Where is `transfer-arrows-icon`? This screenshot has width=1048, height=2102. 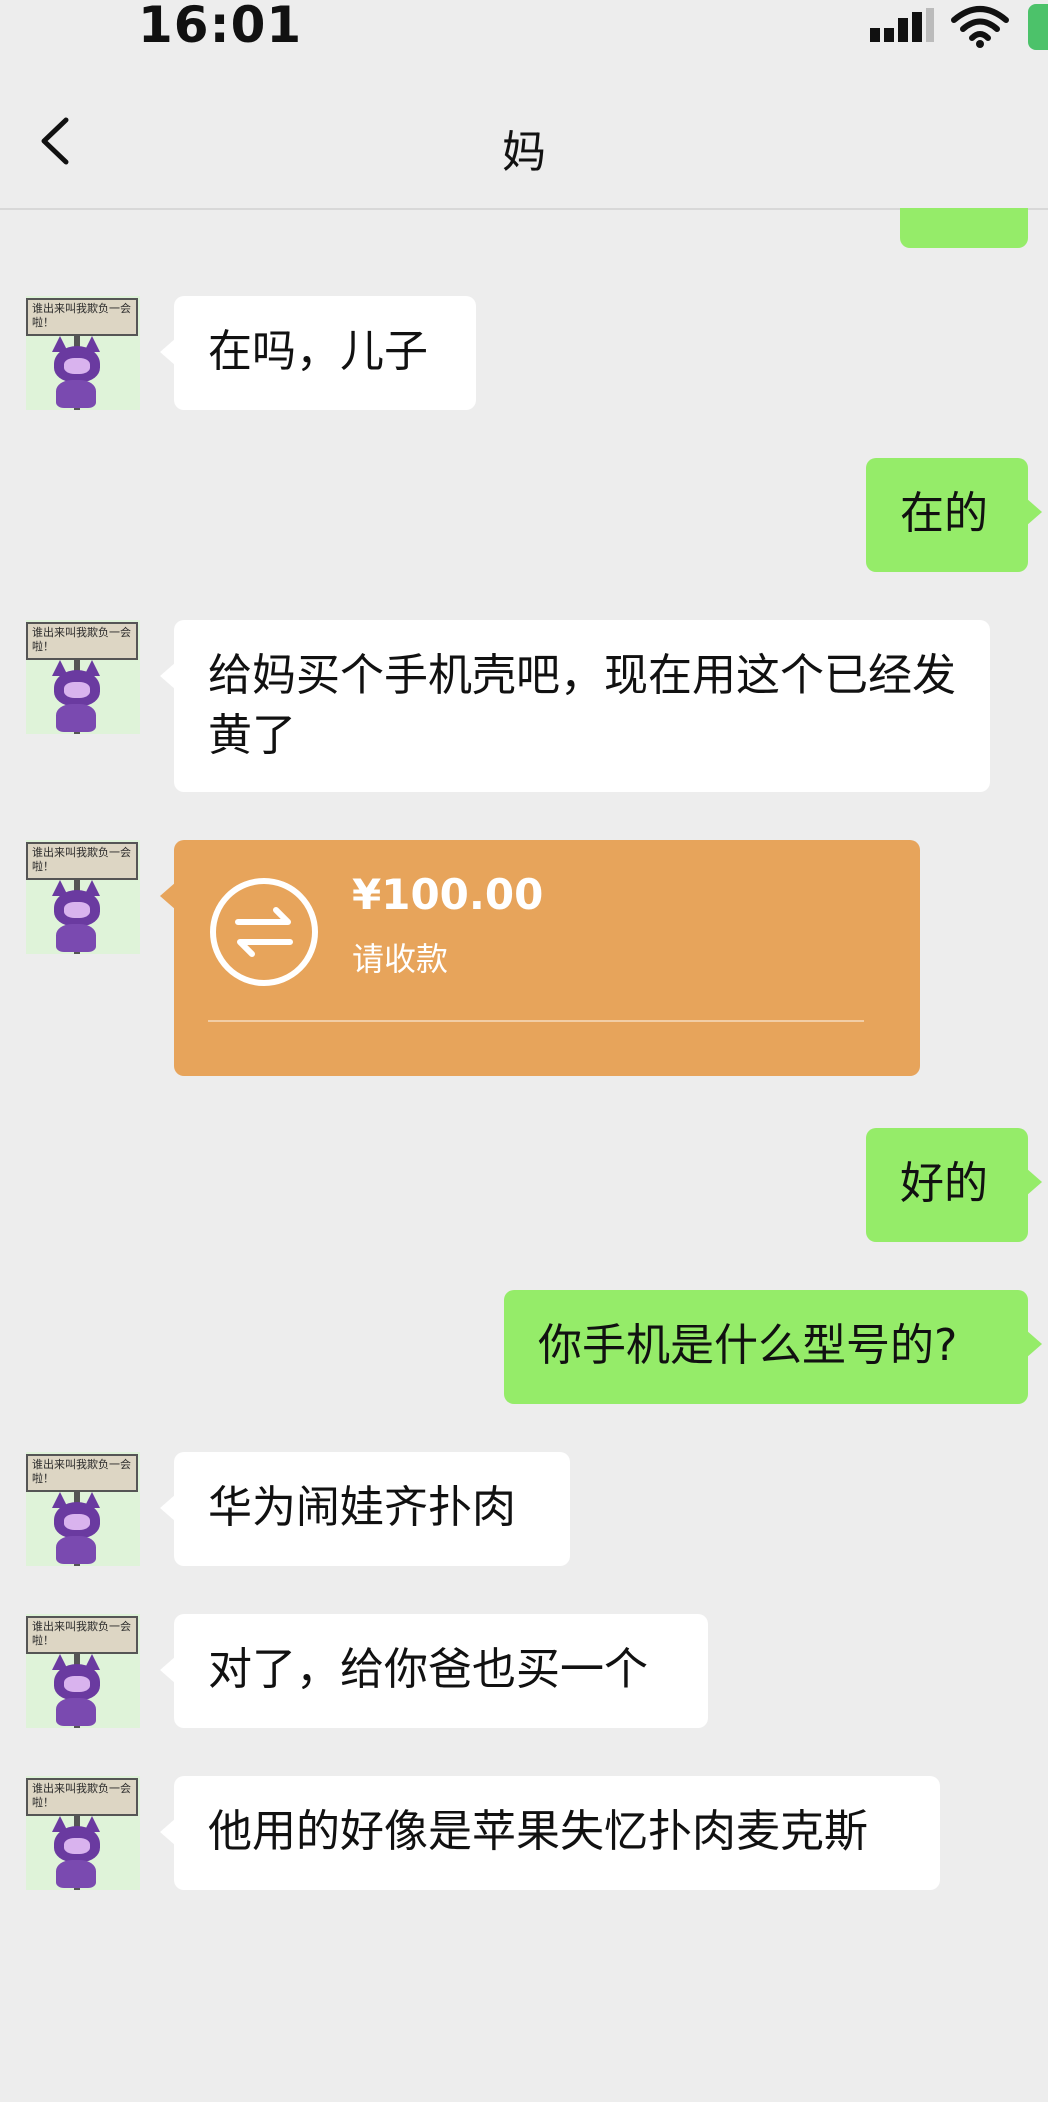
transfer-arrows-icon is located at coordinates (264, 932).